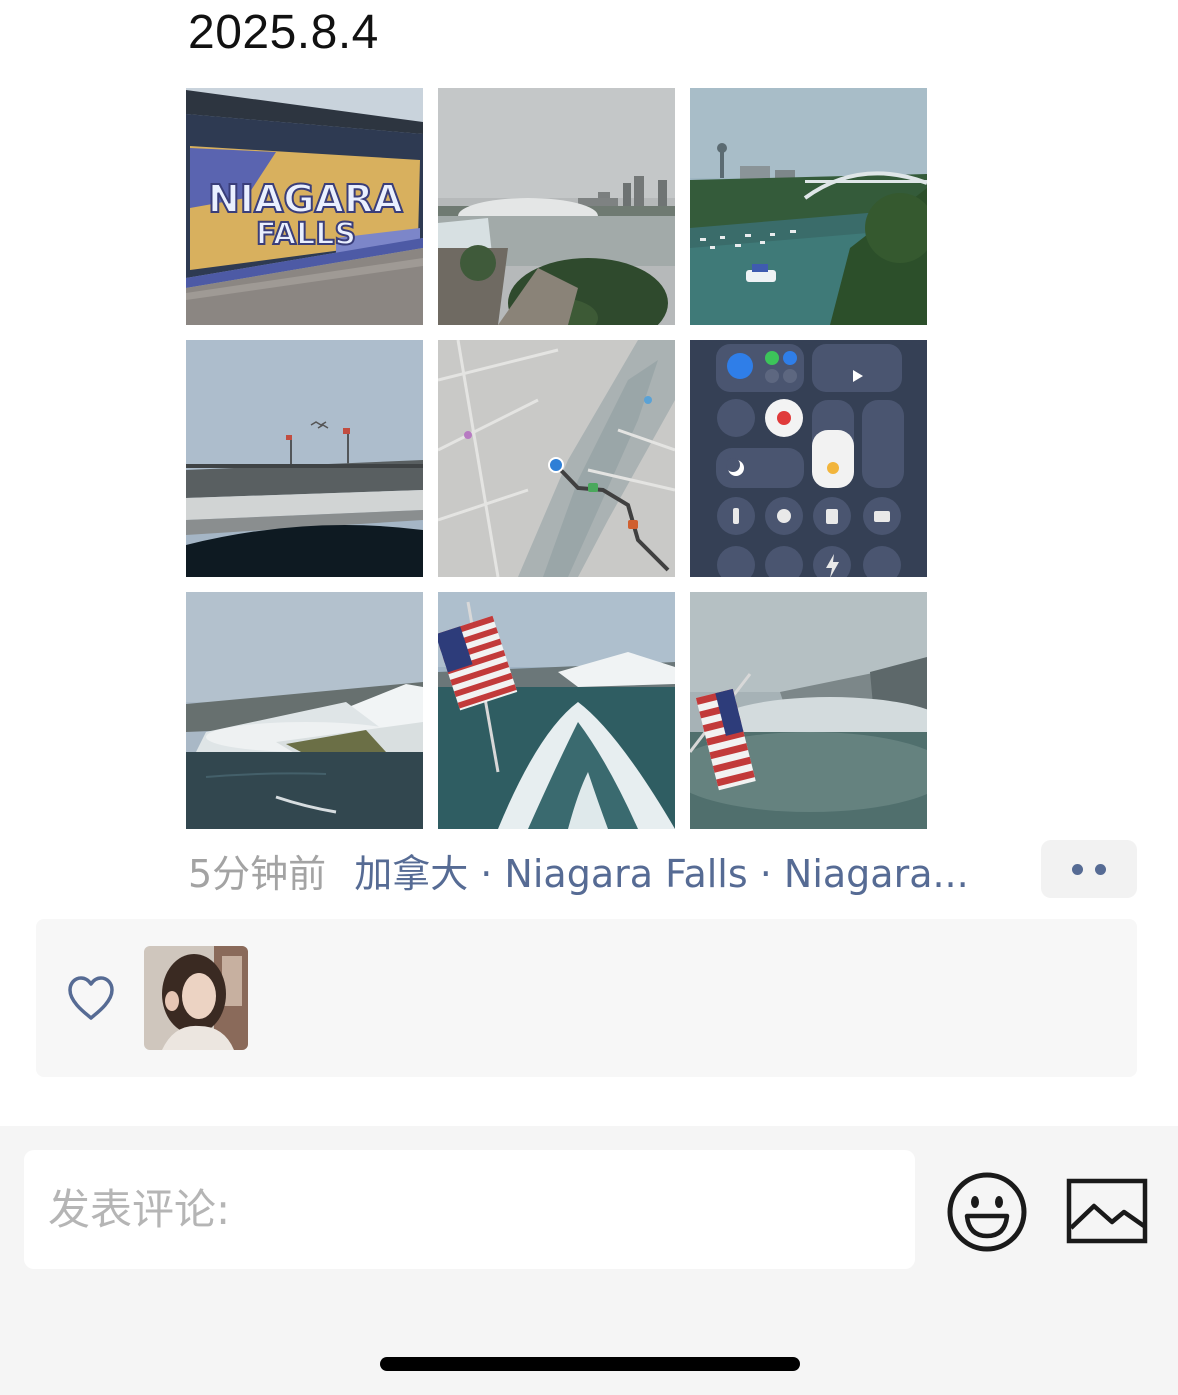  I want to click on map-route-screenshot, so click(556, 458).